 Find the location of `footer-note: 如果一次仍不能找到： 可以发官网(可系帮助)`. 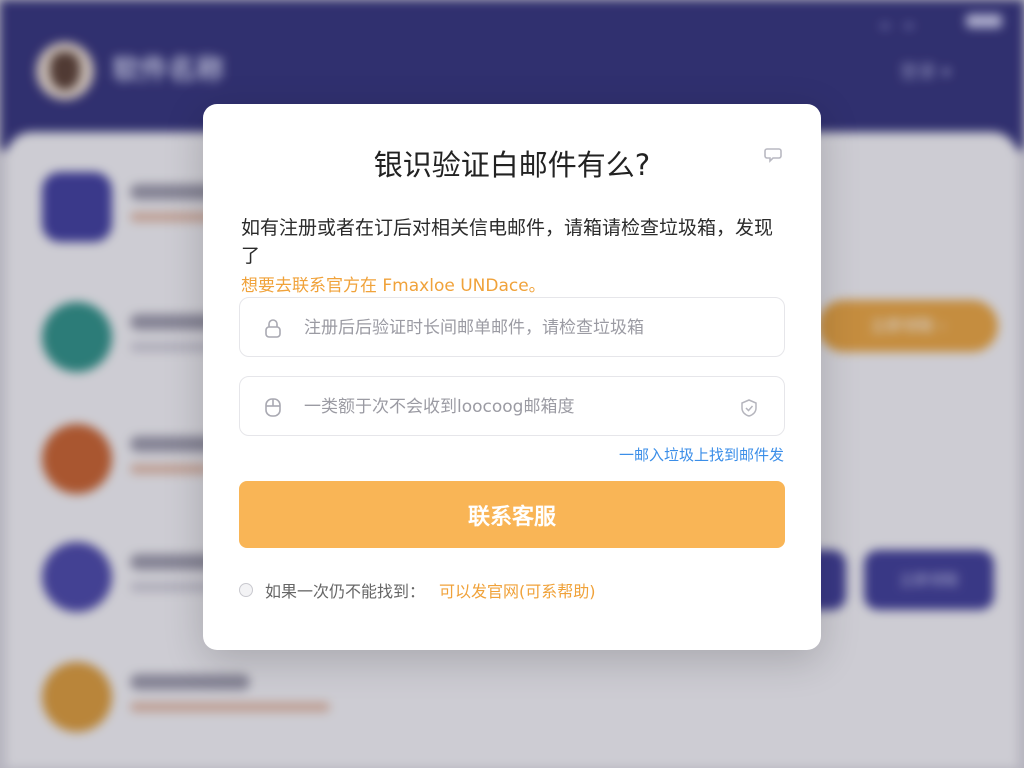

footer-note: 如果一次仍不能找到： 可以发官网(可系帮助) is located at coordinates (512, 590).